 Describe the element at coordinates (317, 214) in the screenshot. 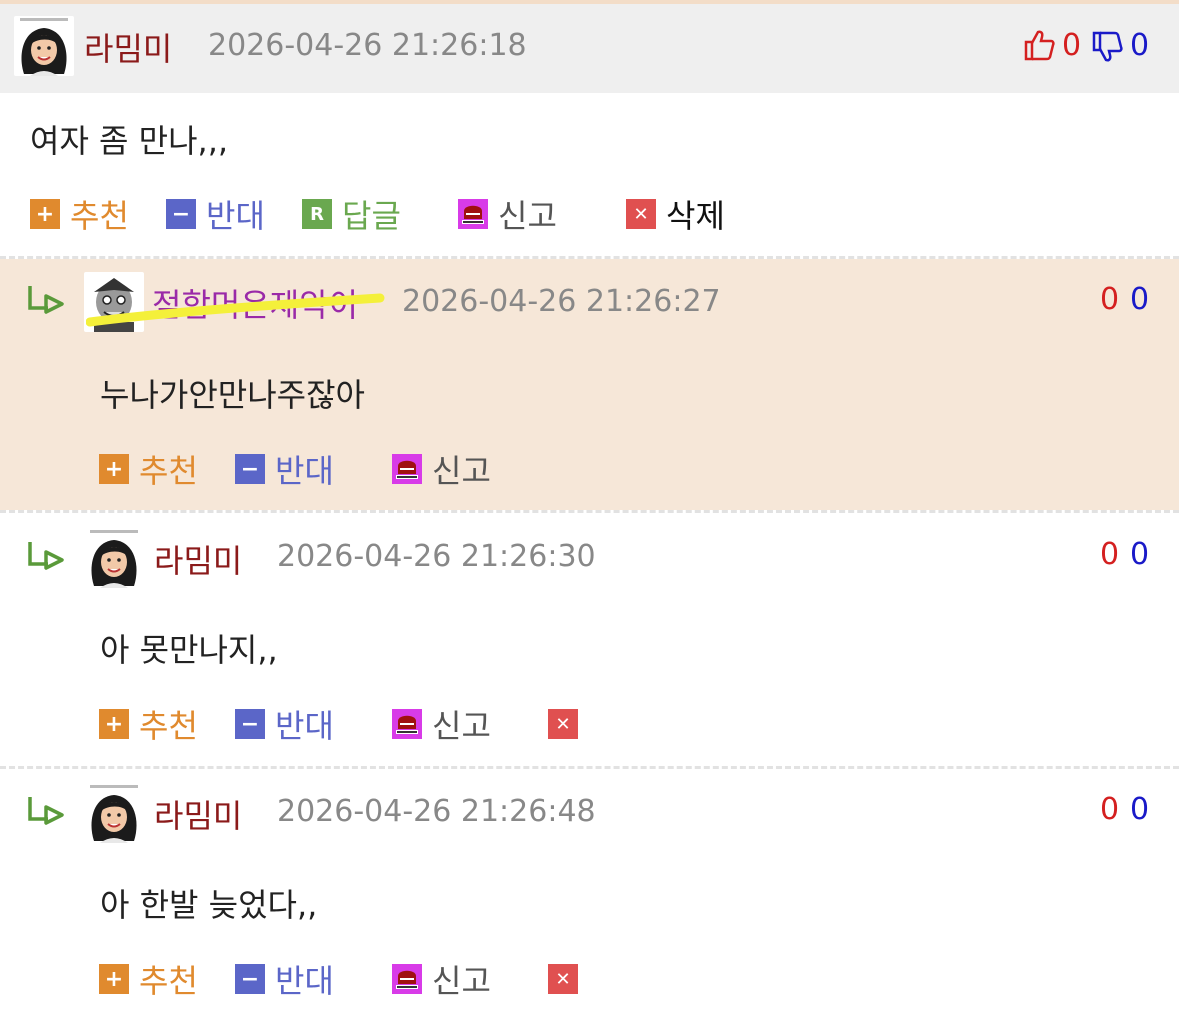

I see `reply-icon: R` at that location.